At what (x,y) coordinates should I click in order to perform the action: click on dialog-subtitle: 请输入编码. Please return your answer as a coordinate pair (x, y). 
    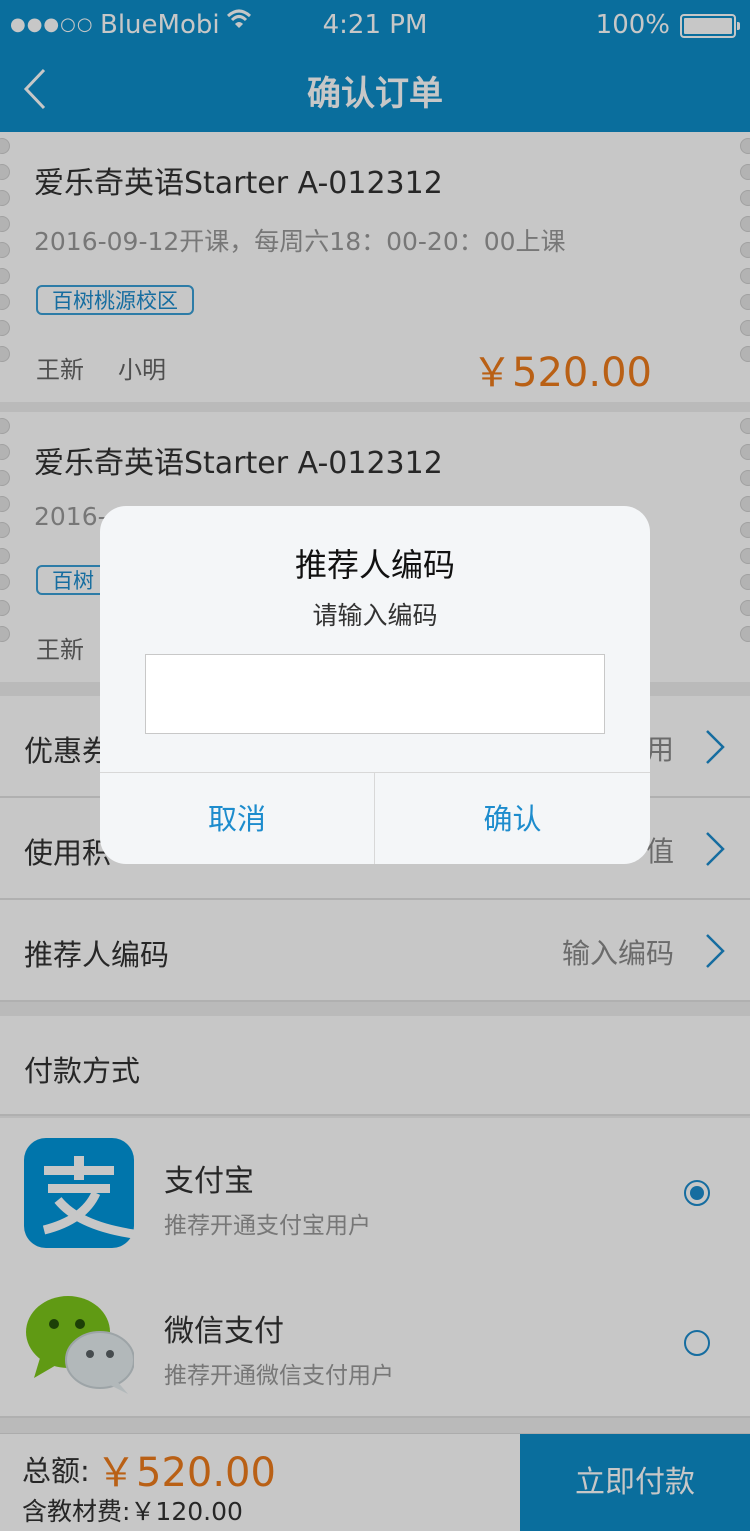
    Looking at the image, I should click on (375, 615).